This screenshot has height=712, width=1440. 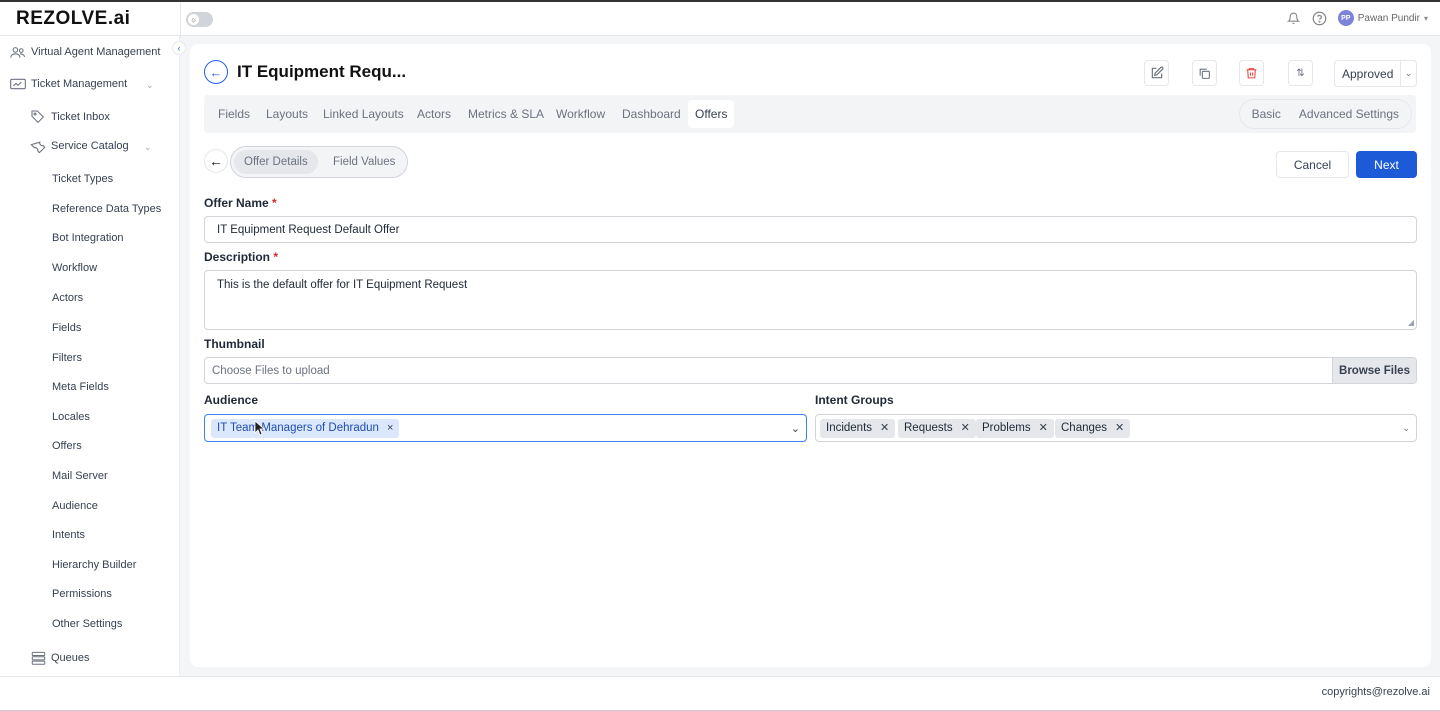 I want to click on chevron-down-icon: ▾, so click(x=1426, y=18).